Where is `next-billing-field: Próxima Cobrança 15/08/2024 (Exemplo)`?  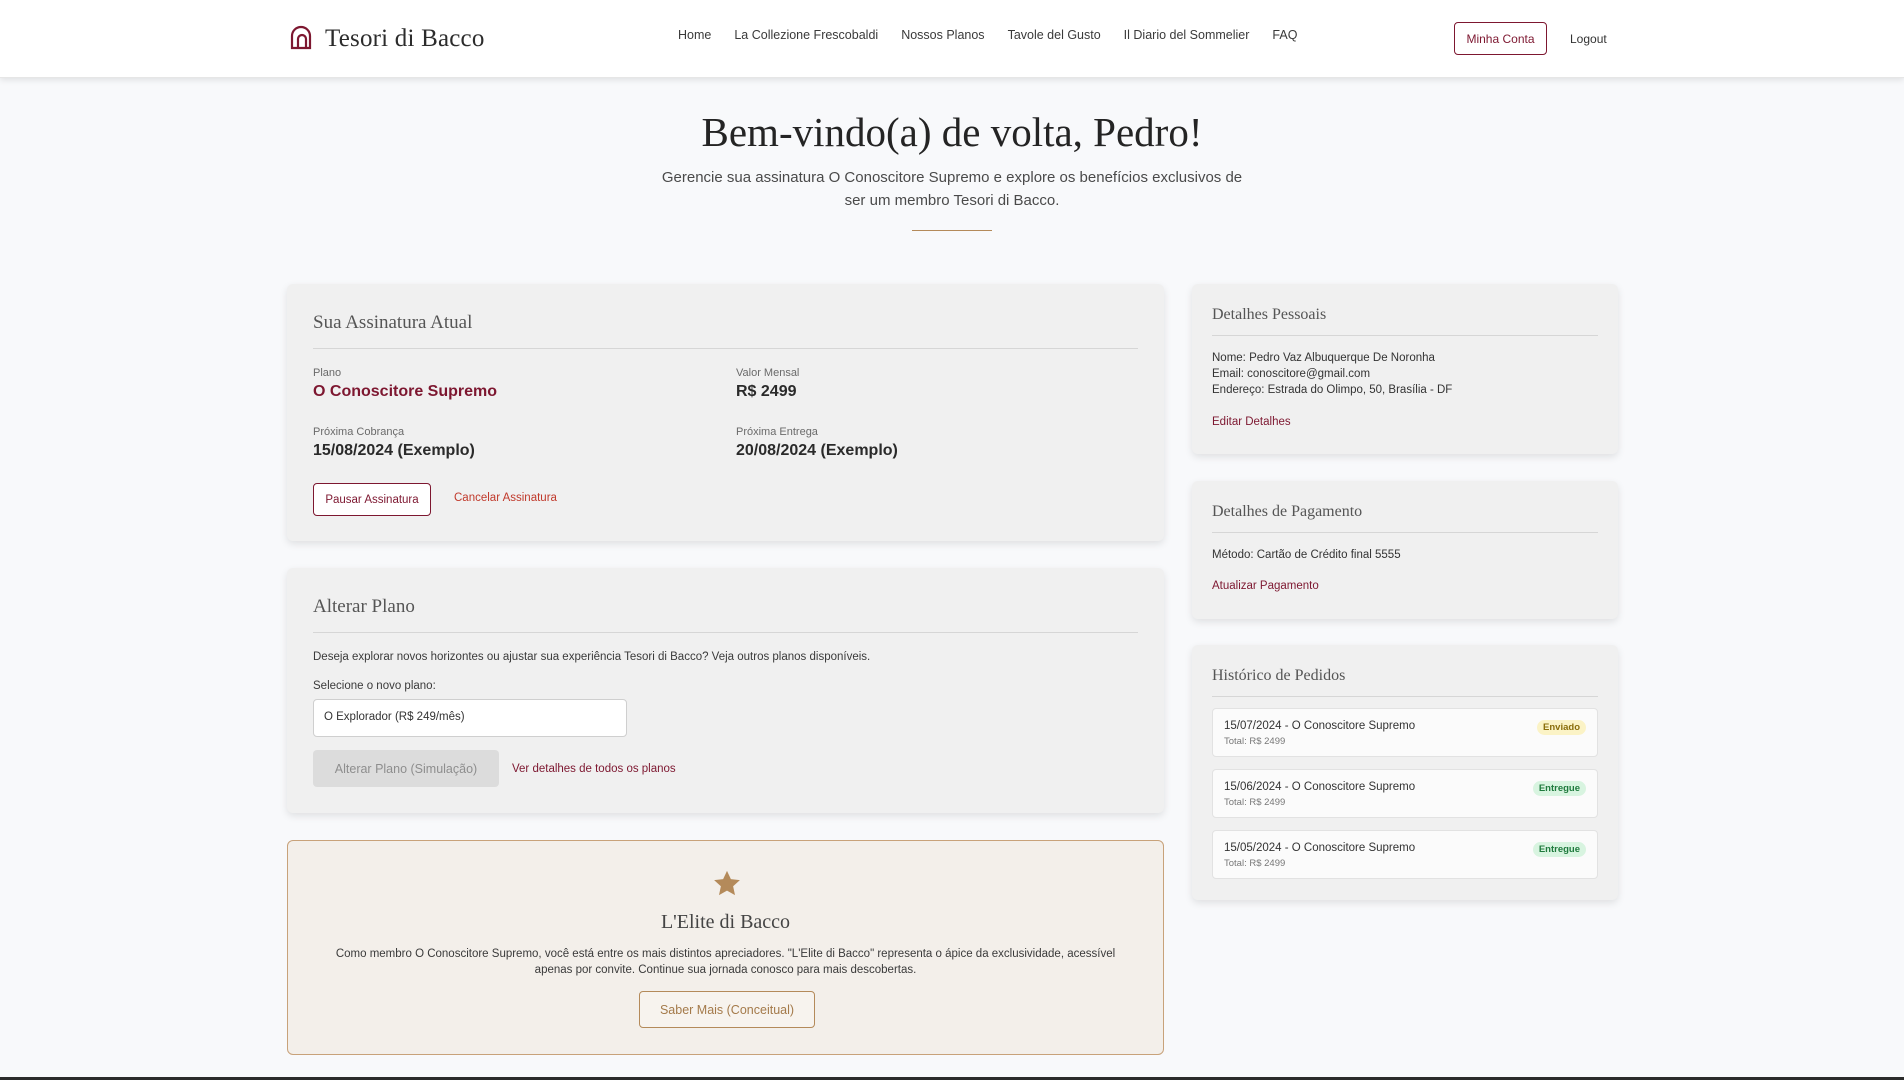
next-billing-field: Próxima Cobrança 15/08/2024 (Exemplo) is located at coordinates (394, 443).